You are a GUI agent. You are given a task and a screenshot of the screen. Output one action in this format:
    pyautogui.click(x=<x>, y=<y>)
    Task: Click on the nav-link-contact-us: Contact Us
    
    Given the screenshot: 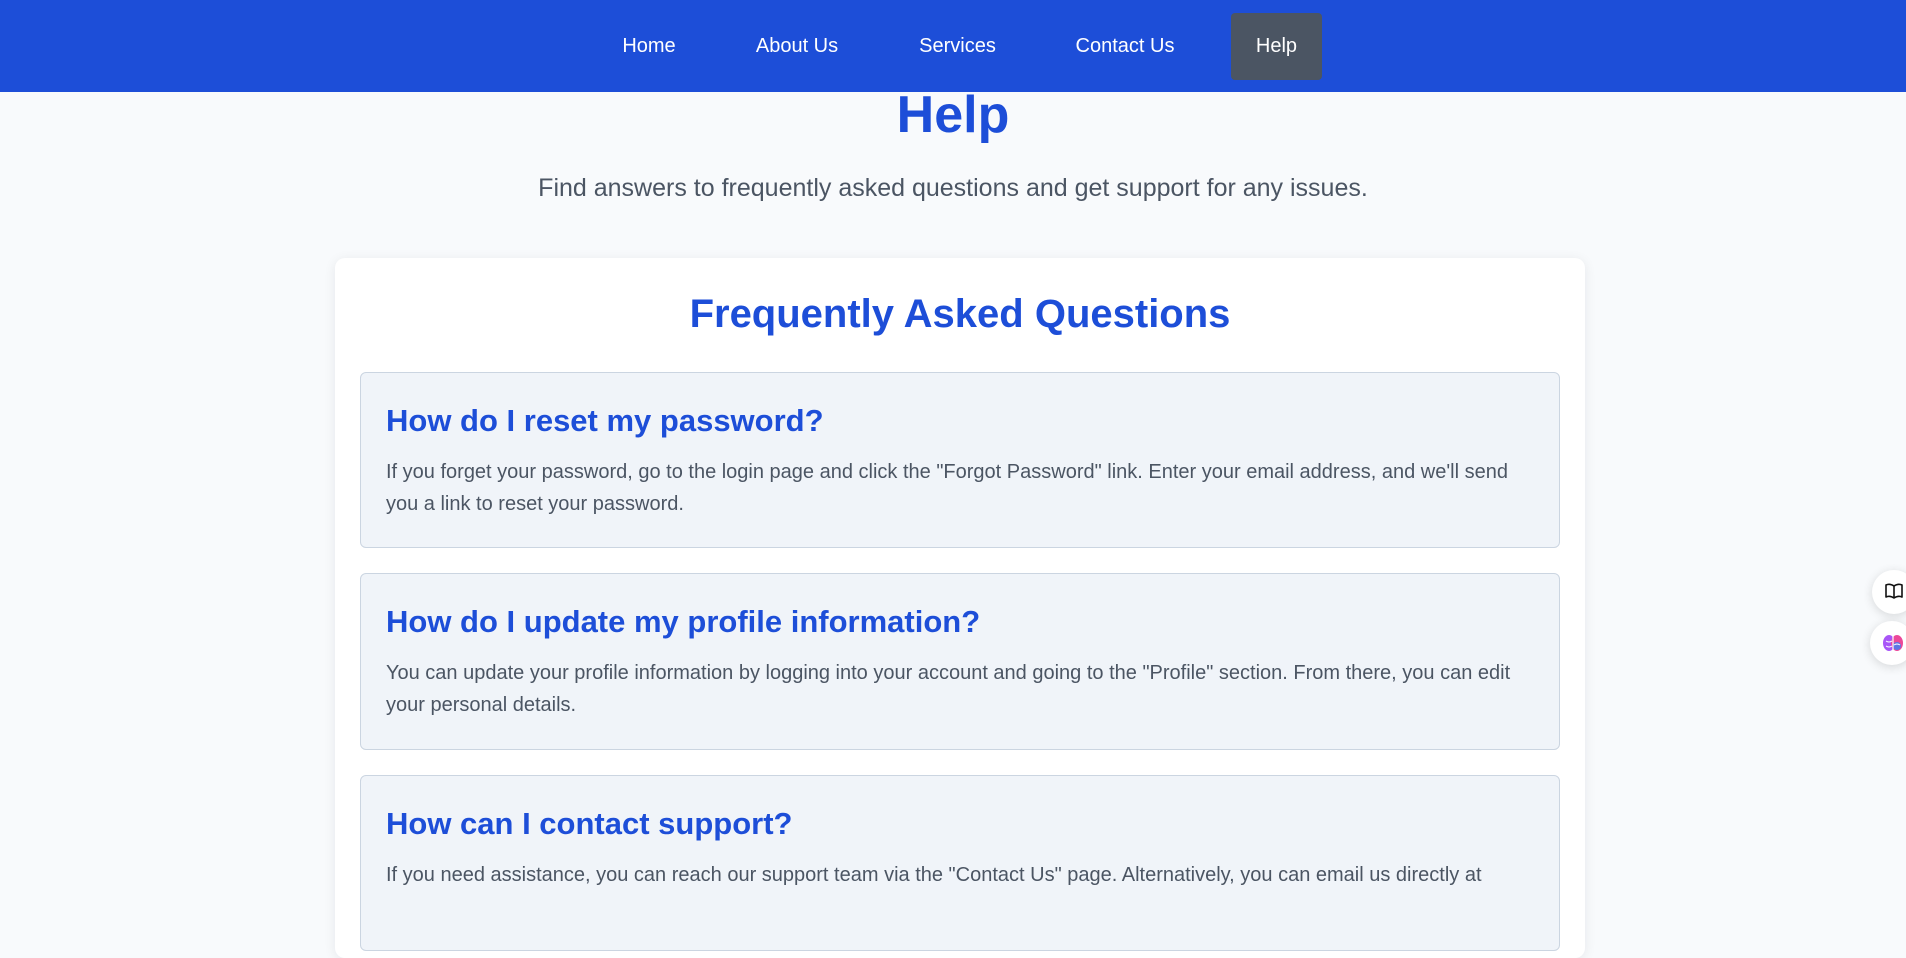 What is the action you would take?
    pyautogui.click(x=1125, y=46)
    